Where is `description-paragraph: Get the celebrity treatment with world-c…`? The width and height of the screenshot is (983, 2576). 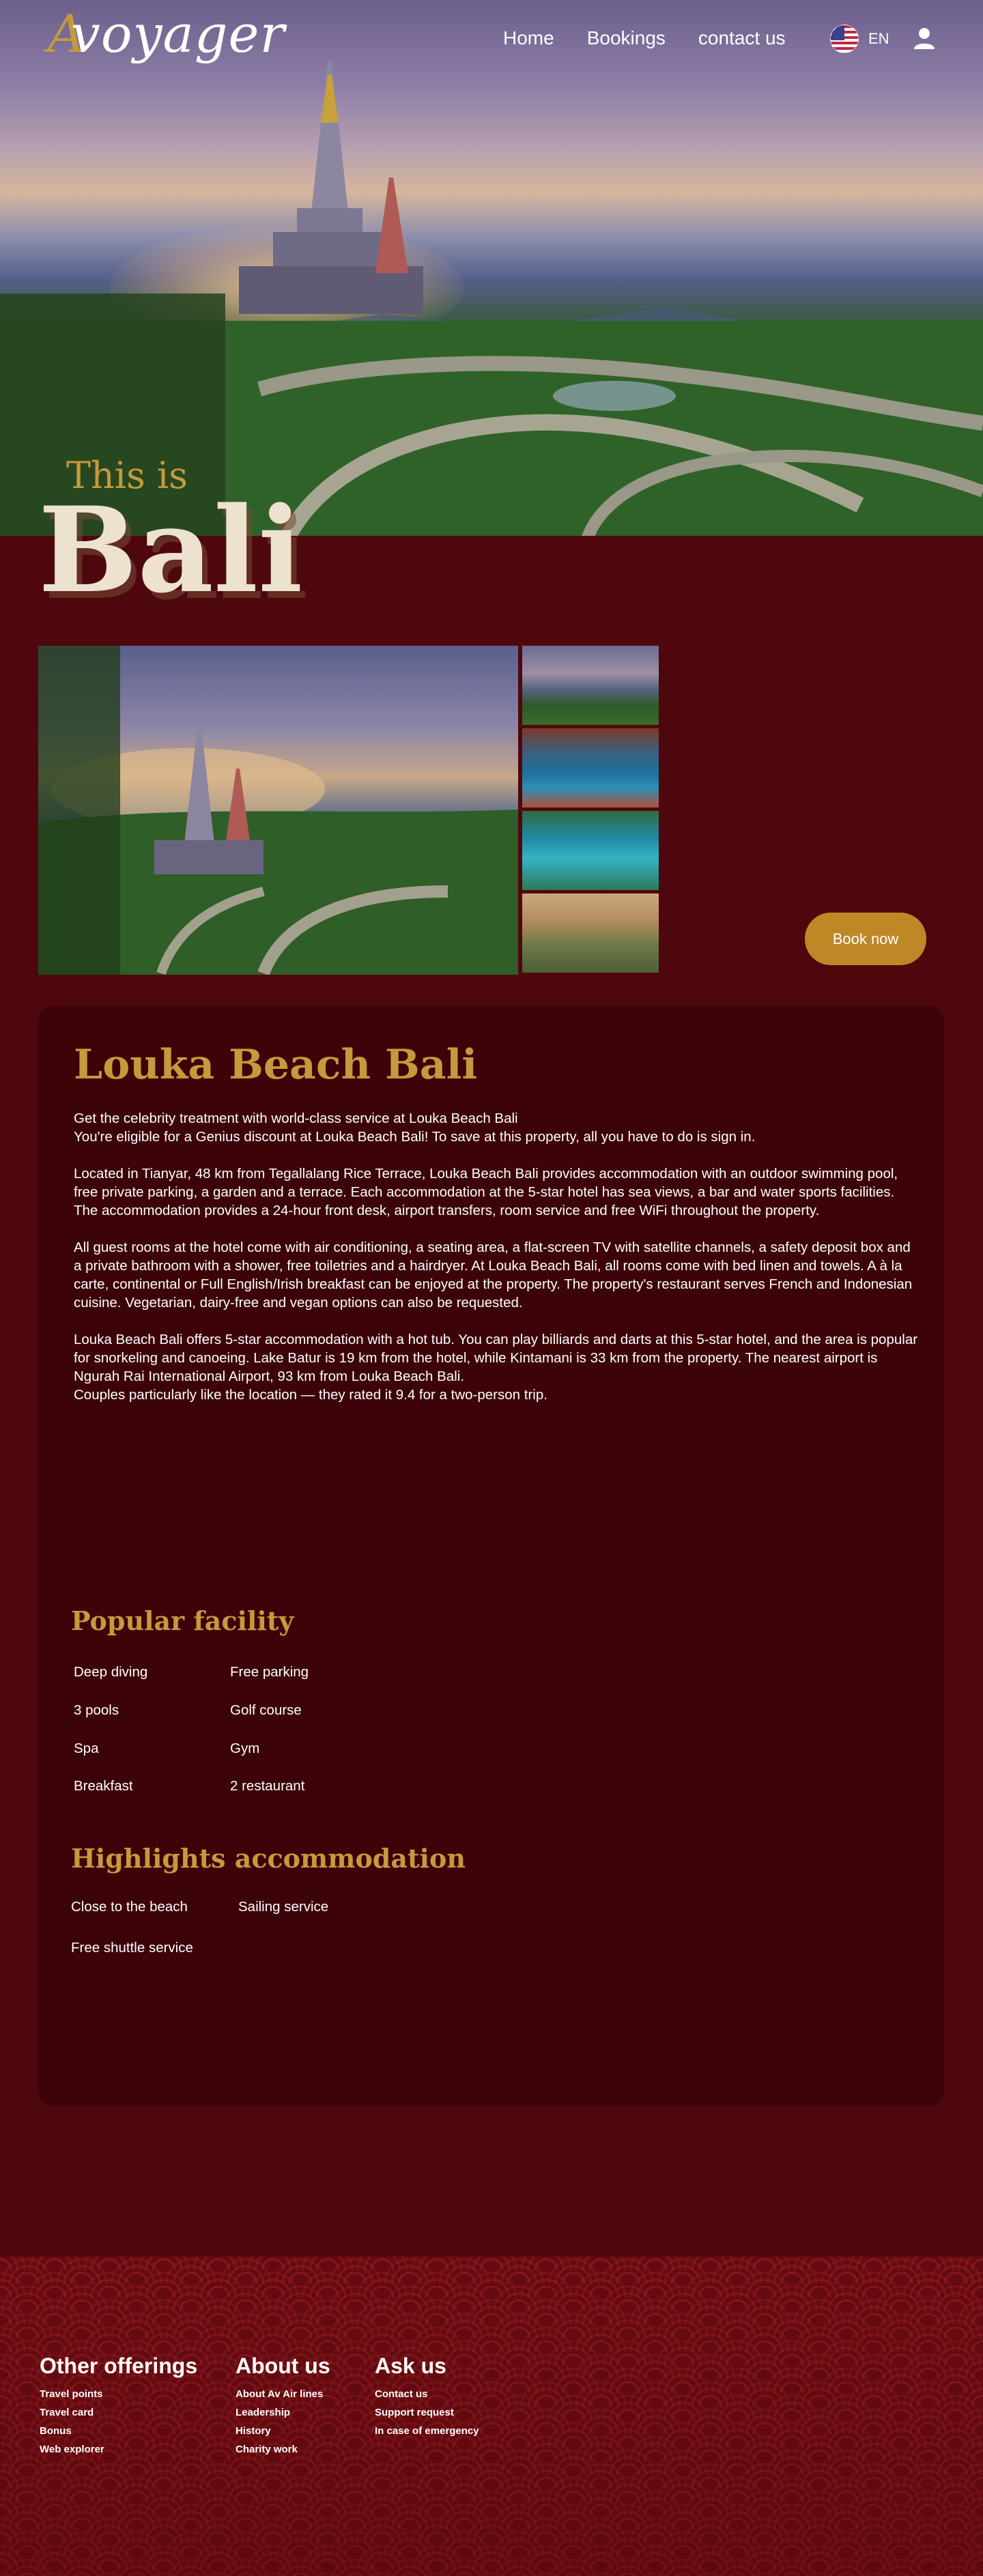
description-paragraph: Get the celebrity treatment with world-c… is located at coordinates (415, 1128).